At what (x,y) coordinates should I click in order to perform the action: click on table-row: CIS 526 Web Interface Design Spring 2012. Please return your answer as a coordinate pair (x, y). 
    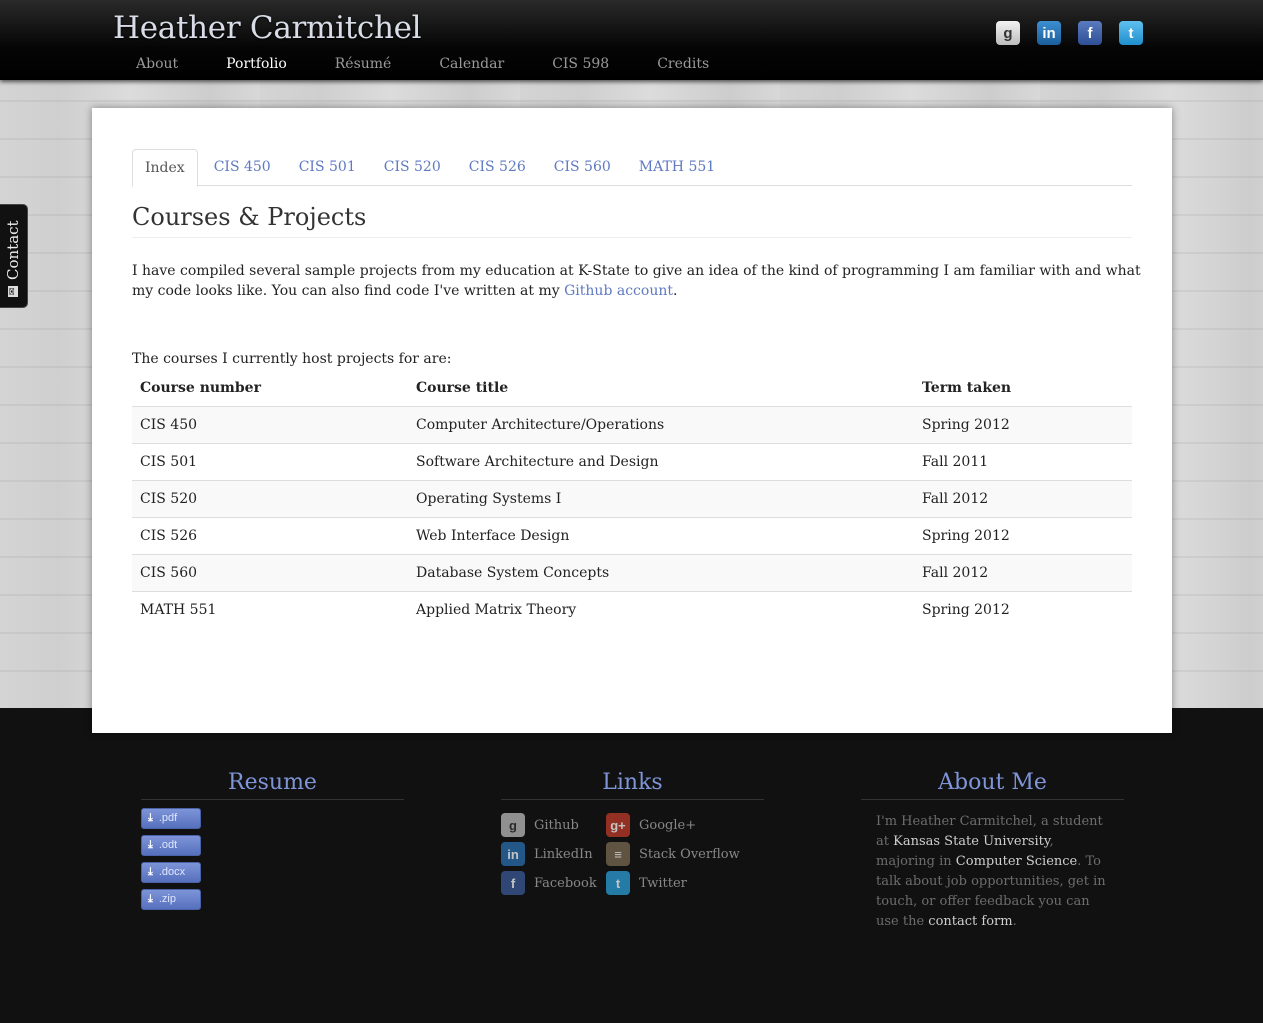
    Looking at the image, I should click on (632, 535).